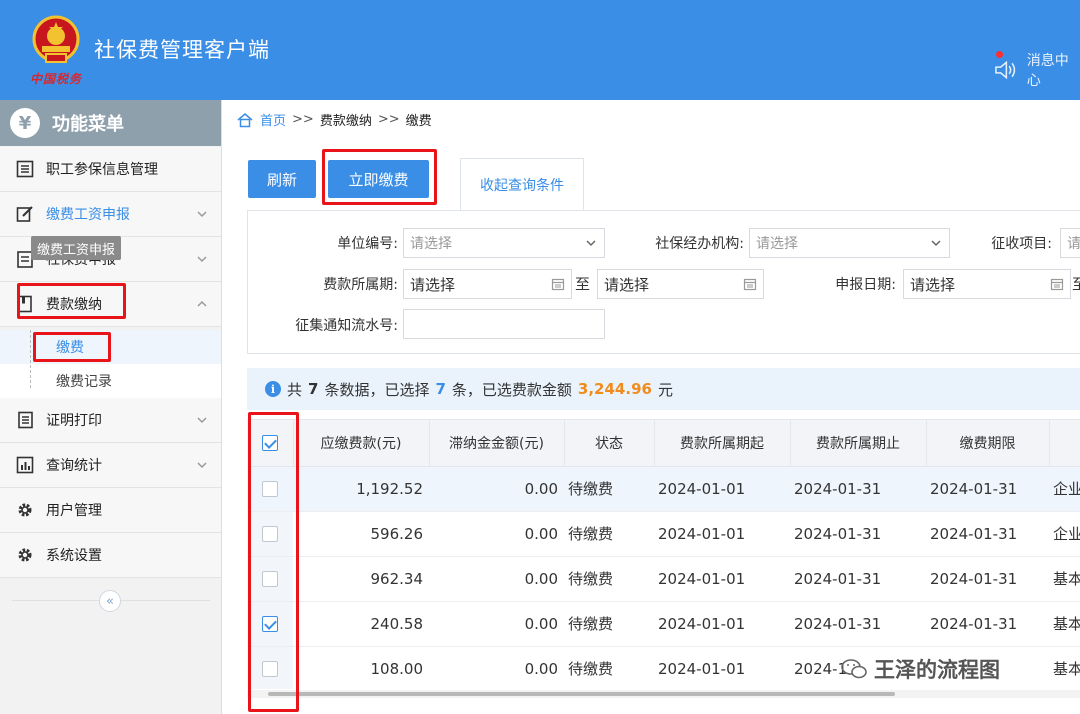 Image resolution: width=1080 pixels, height=714 pixels. Describe the element at coordinates (609, 443) in the screenshot. I see `column-header: 状态` at that location.